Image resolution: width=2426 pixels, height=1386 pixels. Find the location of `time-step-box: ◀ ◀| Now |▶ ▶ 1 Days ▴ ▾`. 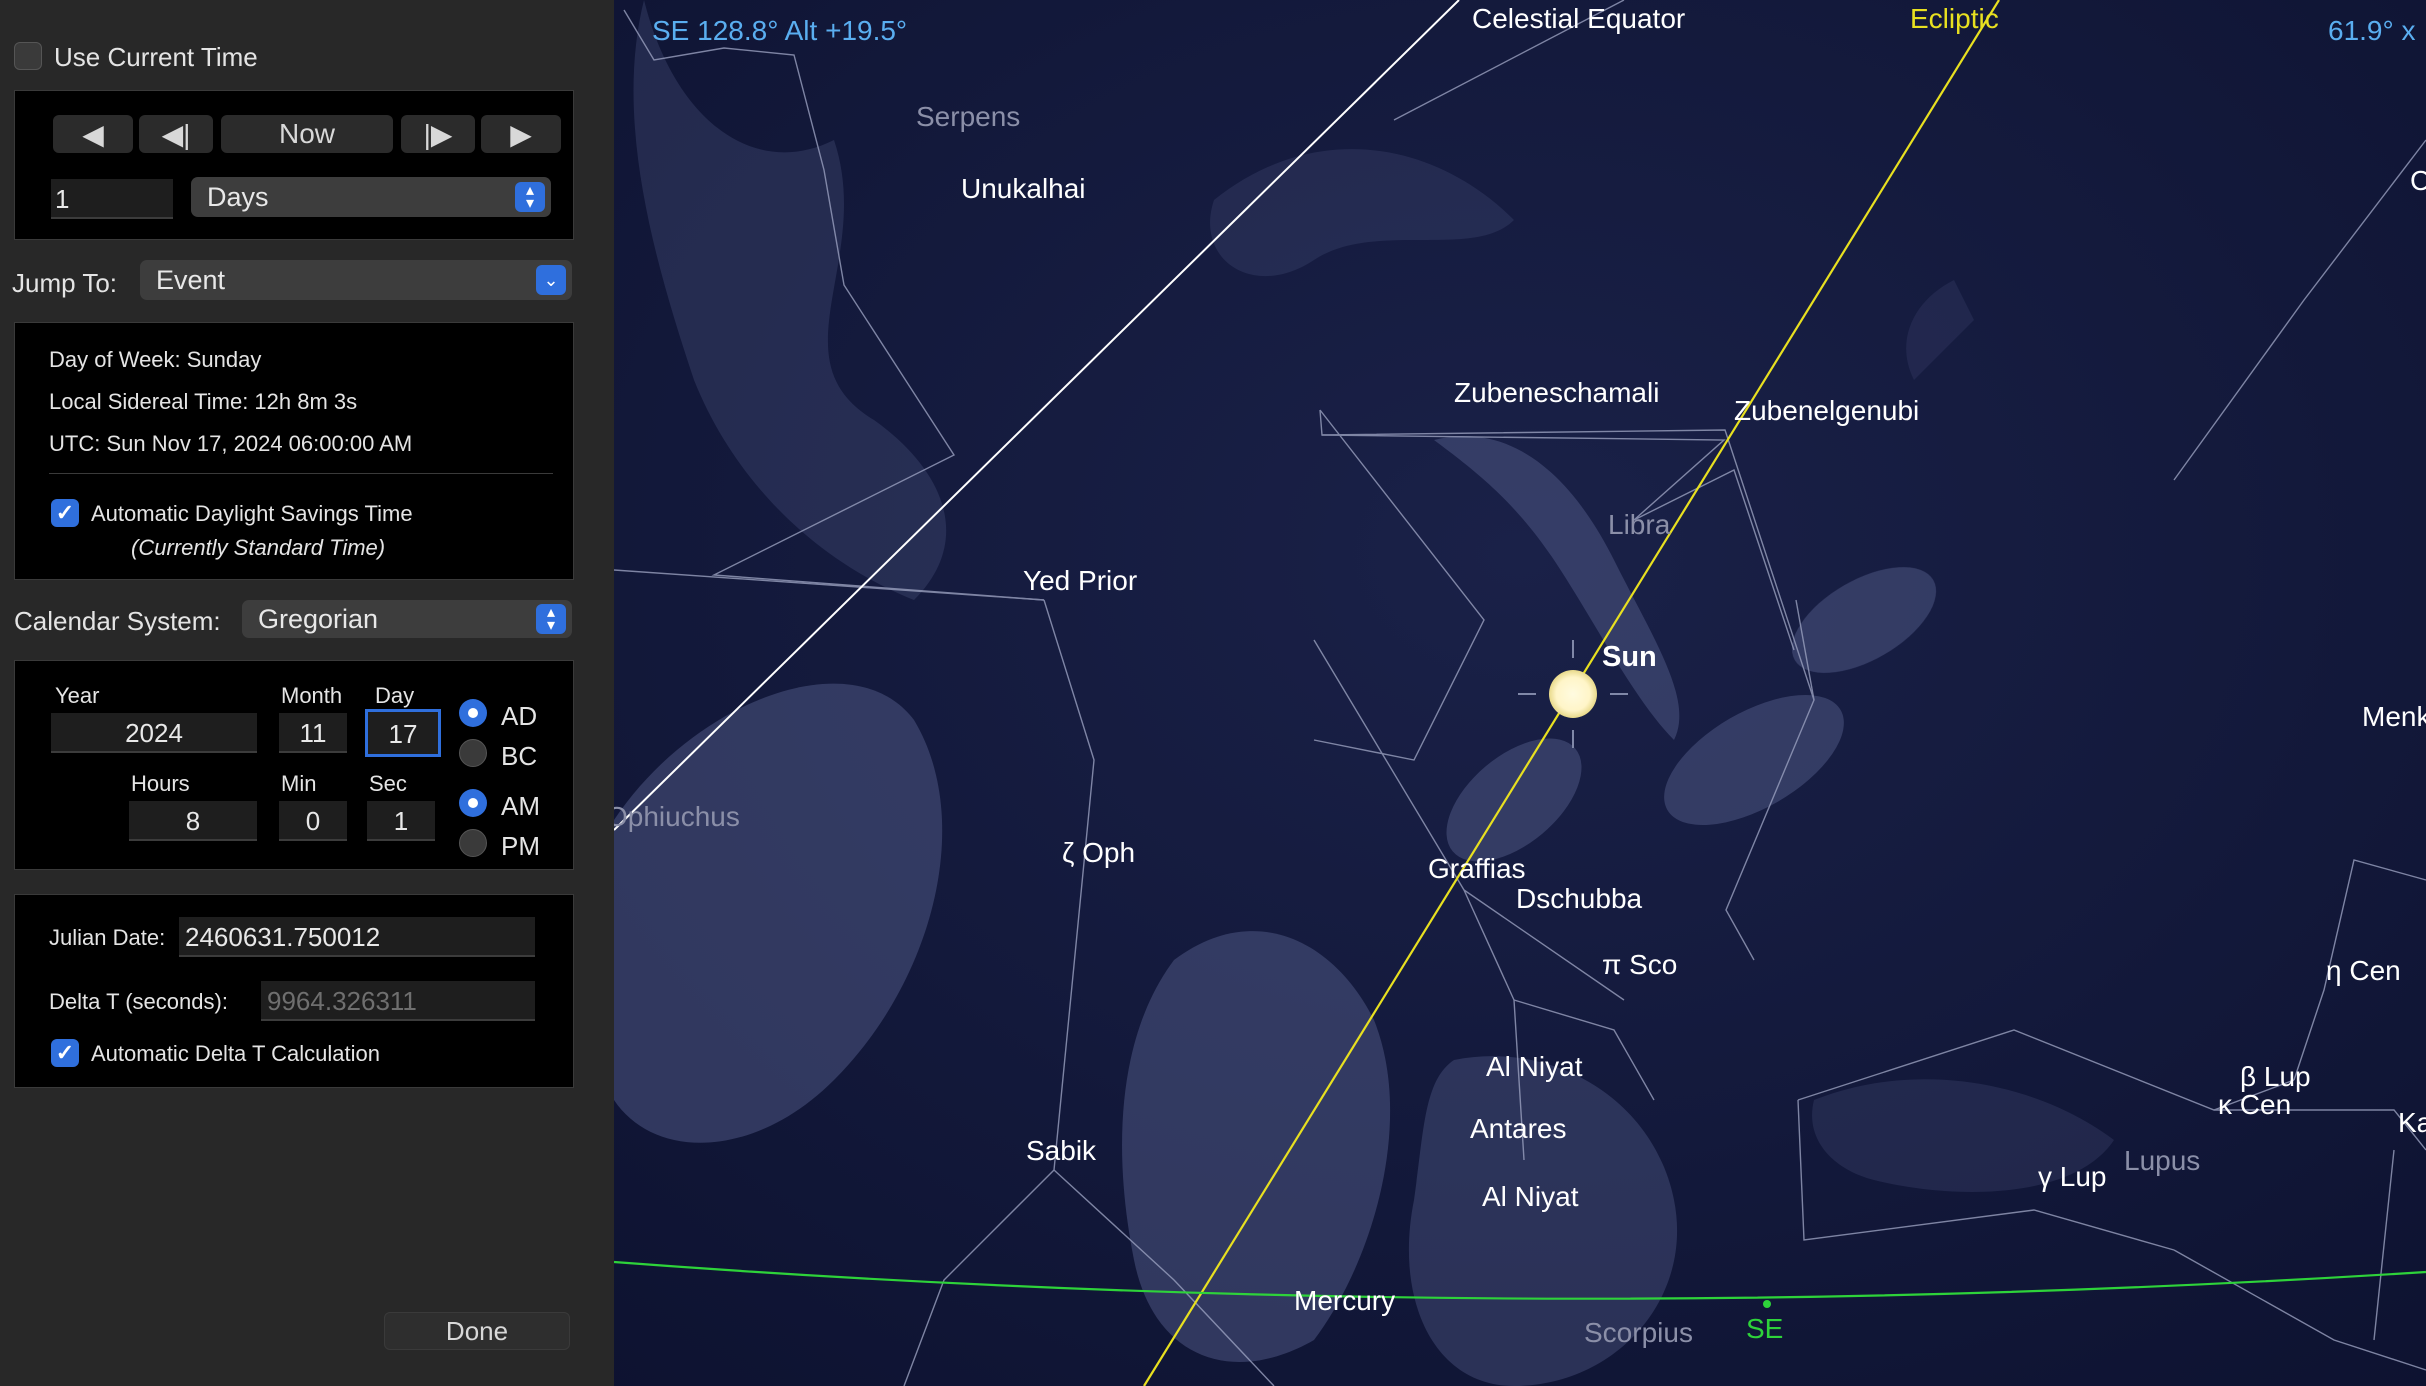

time-step-box: ◀ ◀| Now |▶ ▶ 1 Days ▴ ▾ is located at coordinates (294, 165).